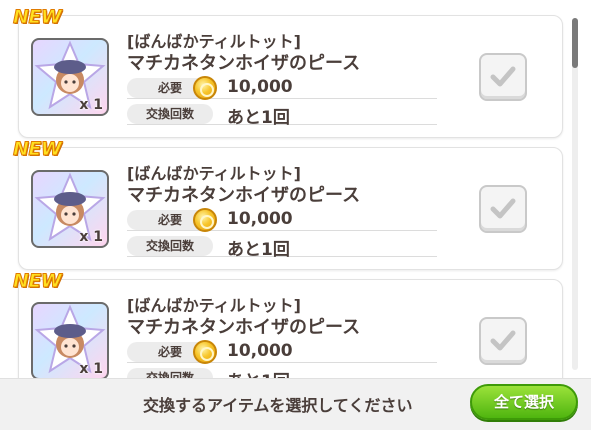 The width and height of the screenshot is (591, 430). Describe the element at coordinates (524, 402) in the screenshot. I see `select-all-button: 全て選択` at that location.